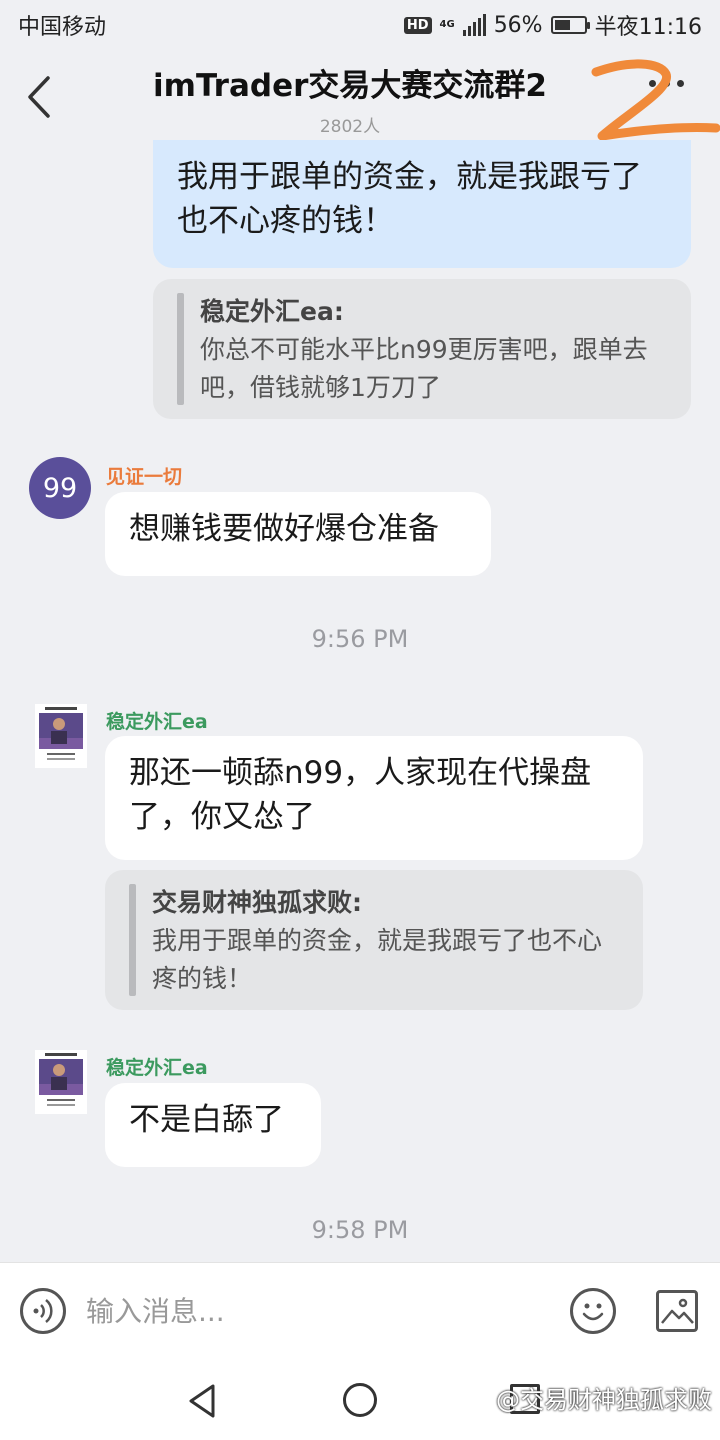  I want to click on sender-name: 见证一切, so click(144, 477).